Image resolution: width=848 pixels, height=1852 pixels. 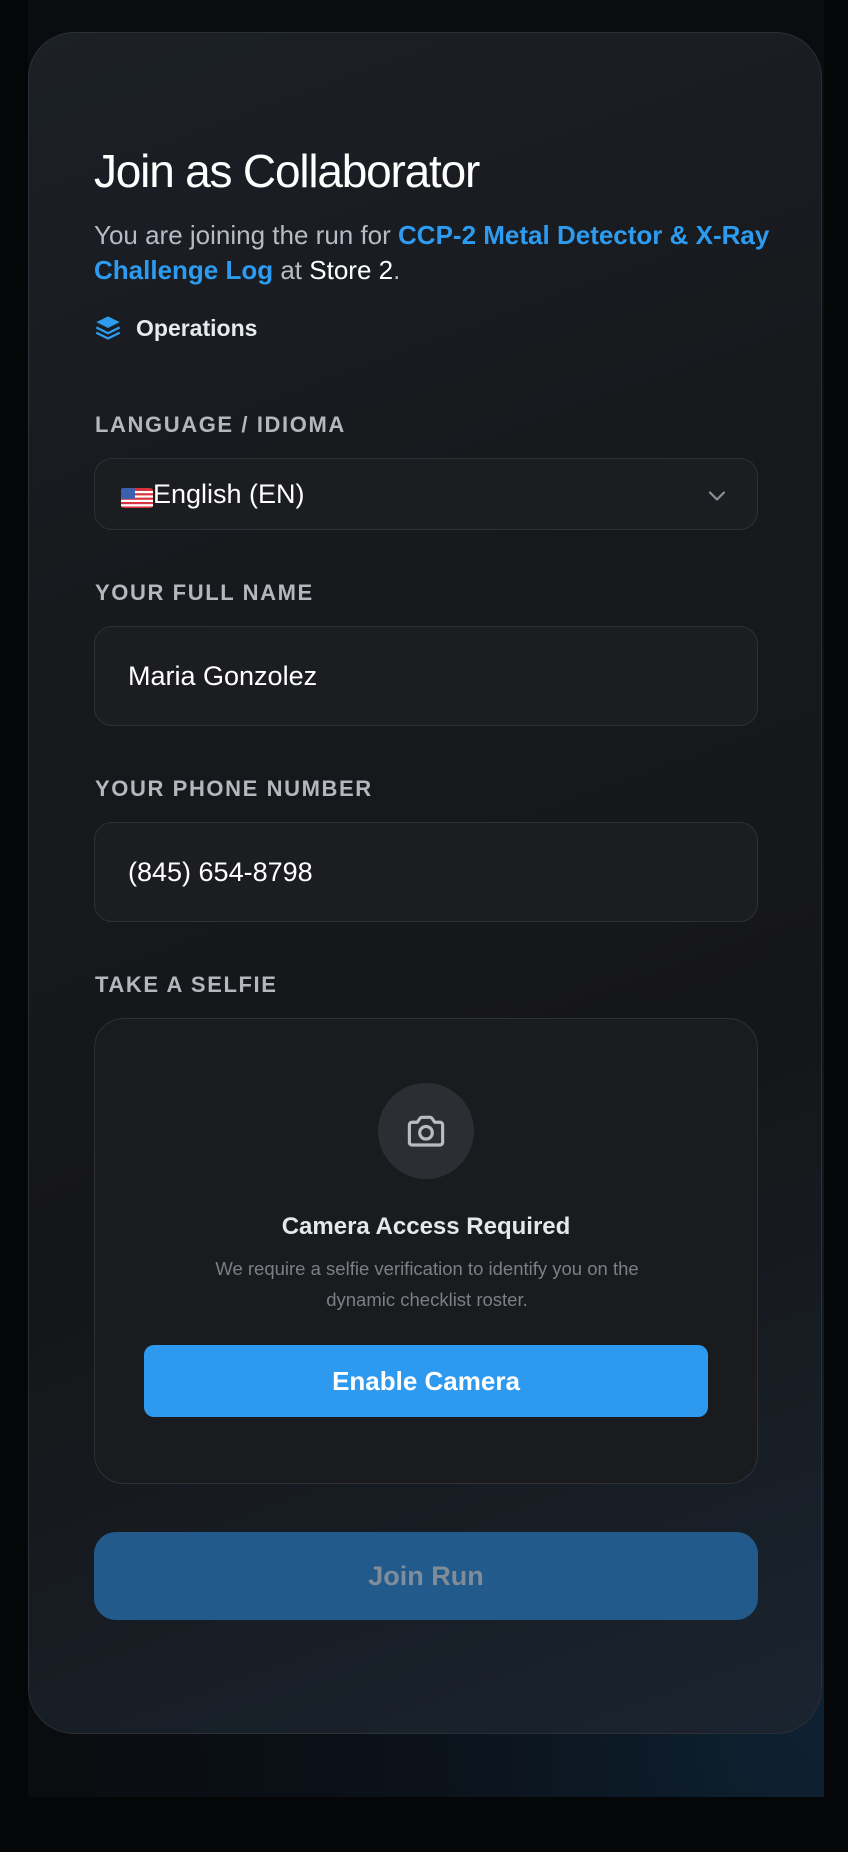 I want to click on language-select: English (EN), so click(x=426, y=494).